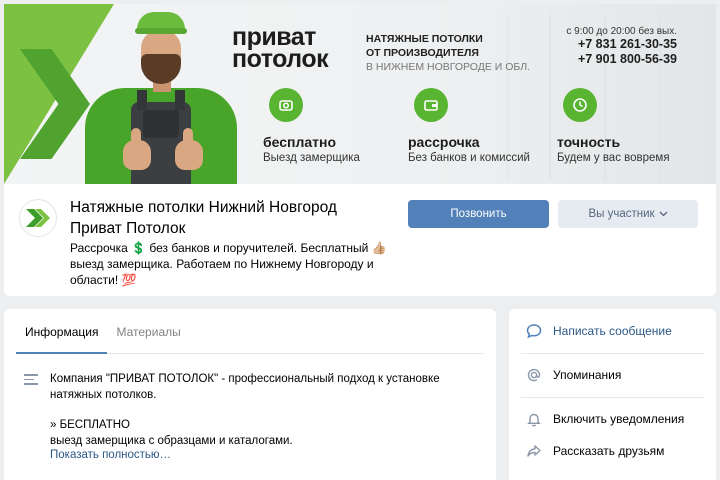 The height and width of the screenshot is (480, 720). What do you see at coordinates (90, 425) in the screenshot?
I see `description-free-heading: » БЕСПЛАТНО` at bounding box center [90, 425].